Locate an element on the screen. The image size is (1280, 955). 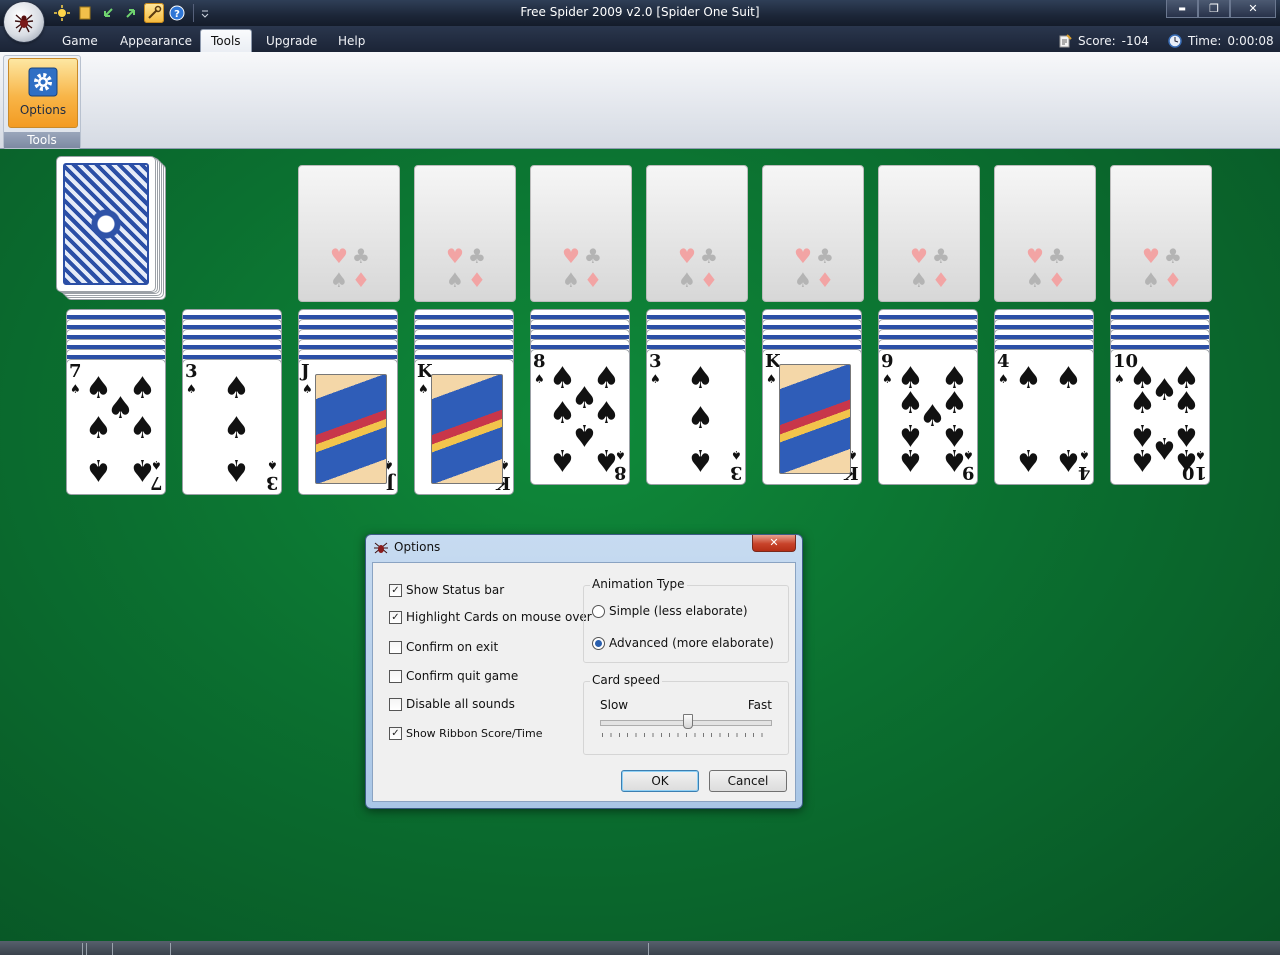
window-controls: ▬ ❐ ✕ is located at coordinates (1221, 9).